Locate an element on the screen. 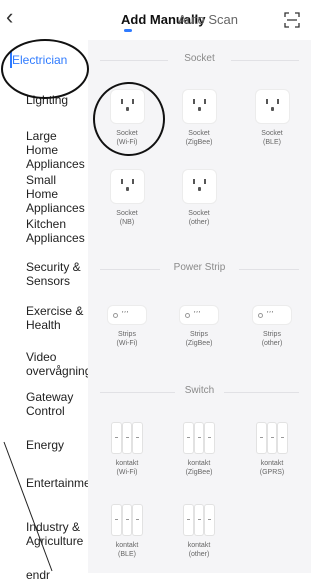 This screenshot has width=320, height=582. sidebar-item-video-surveillance: Video overvågning is located at coordinates (58, 364).